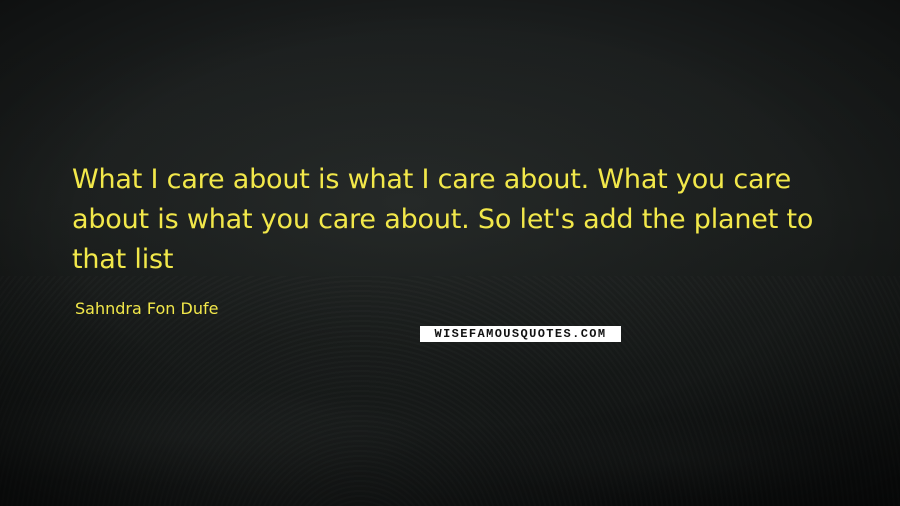 The width and height of the screenshot is (900, 506). I want to click on quote-author: Sahndra Fon Dufe, so click(147, 308).